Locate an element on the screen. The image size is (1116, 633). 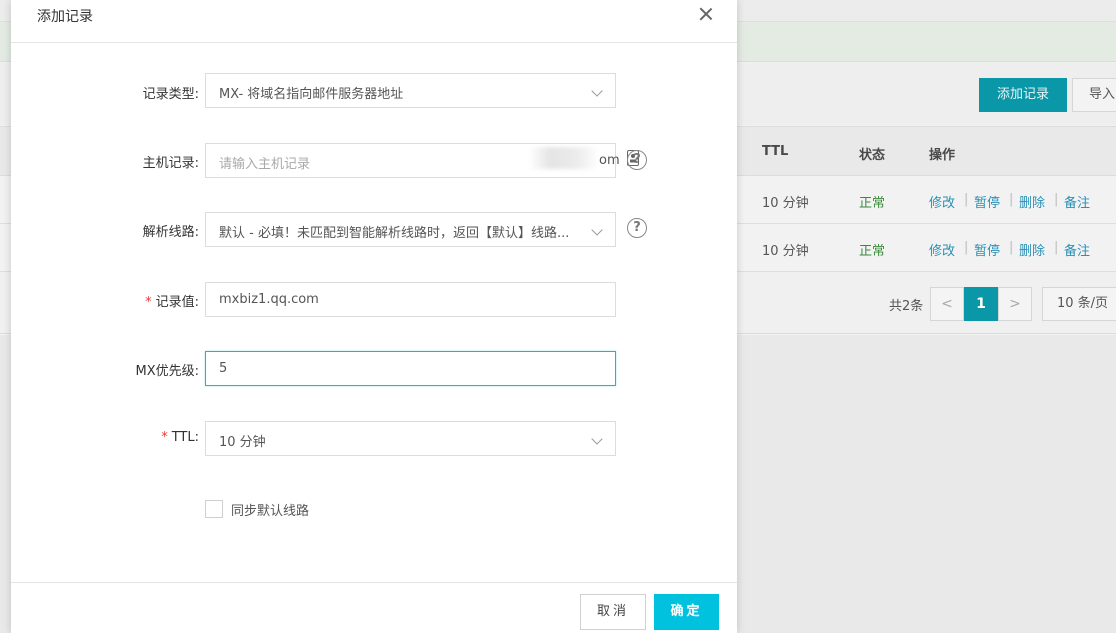
record-value-label: * 记录值: is located at coordinates (172, 300).